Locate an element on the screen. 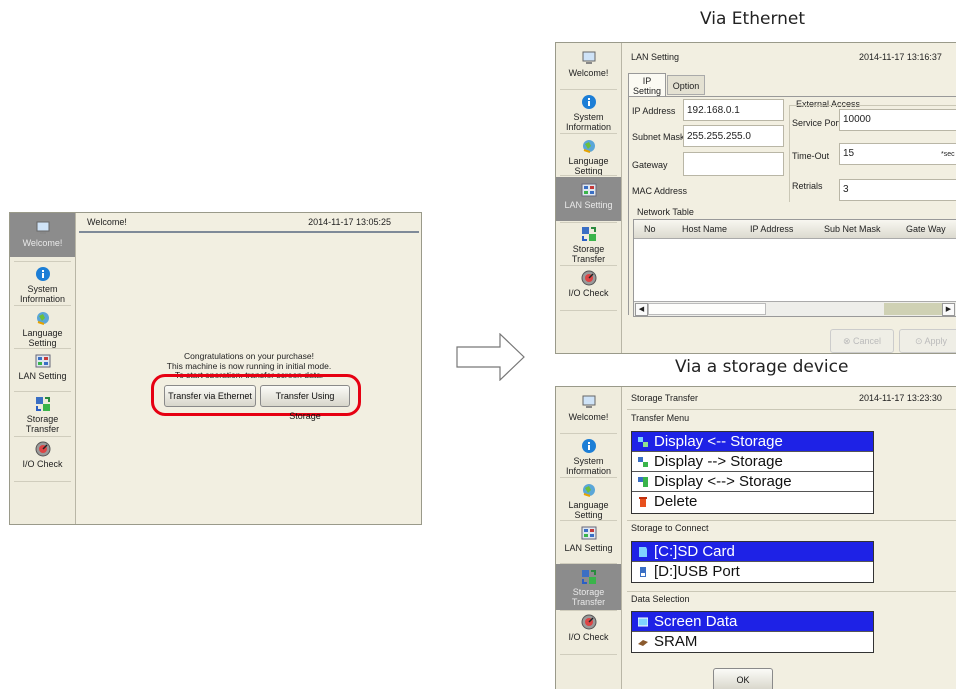 Image resolution: width=956 pixels, height=689 pixels. title-divider is located at coordinates (249, 232).